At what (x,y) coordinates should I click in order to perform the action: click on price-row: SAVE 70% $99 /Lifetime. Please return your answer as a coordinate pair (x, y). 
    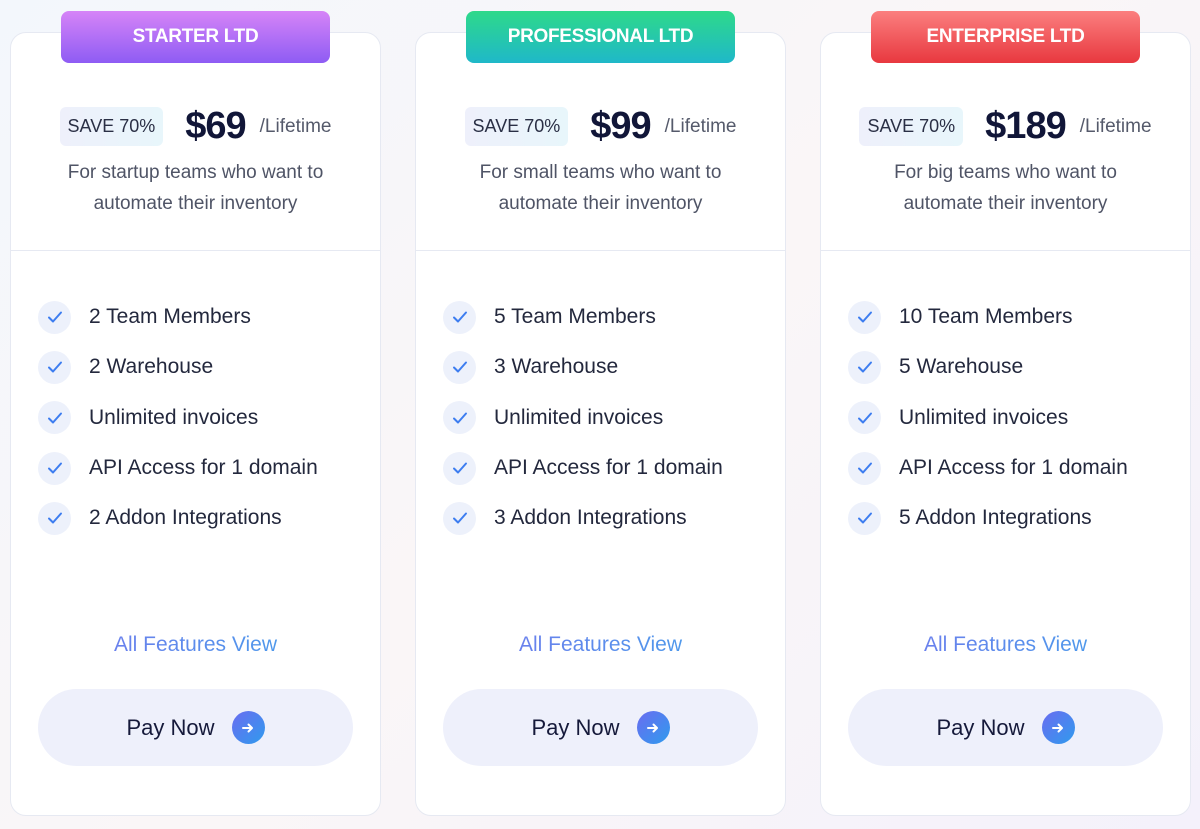
    Looking at the image, I should click on (600, 126).